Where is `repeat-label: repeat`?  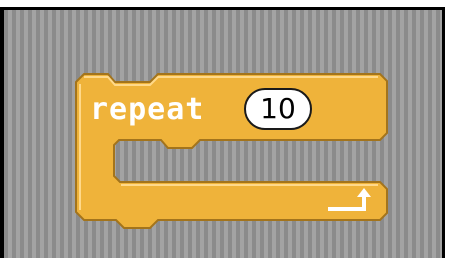 repeat-label: repeat is located at coordinates (147, 109).